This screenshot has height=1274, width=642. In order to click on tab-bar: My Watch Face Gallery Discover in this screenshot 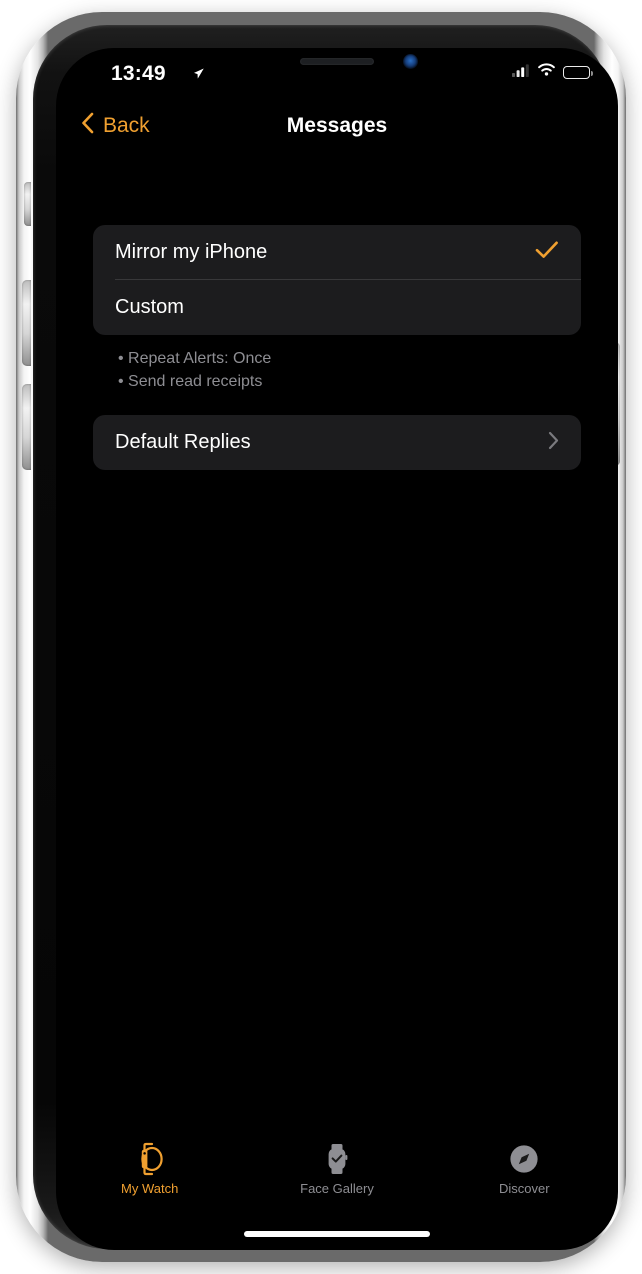, I will do `click(337, 1173)`.